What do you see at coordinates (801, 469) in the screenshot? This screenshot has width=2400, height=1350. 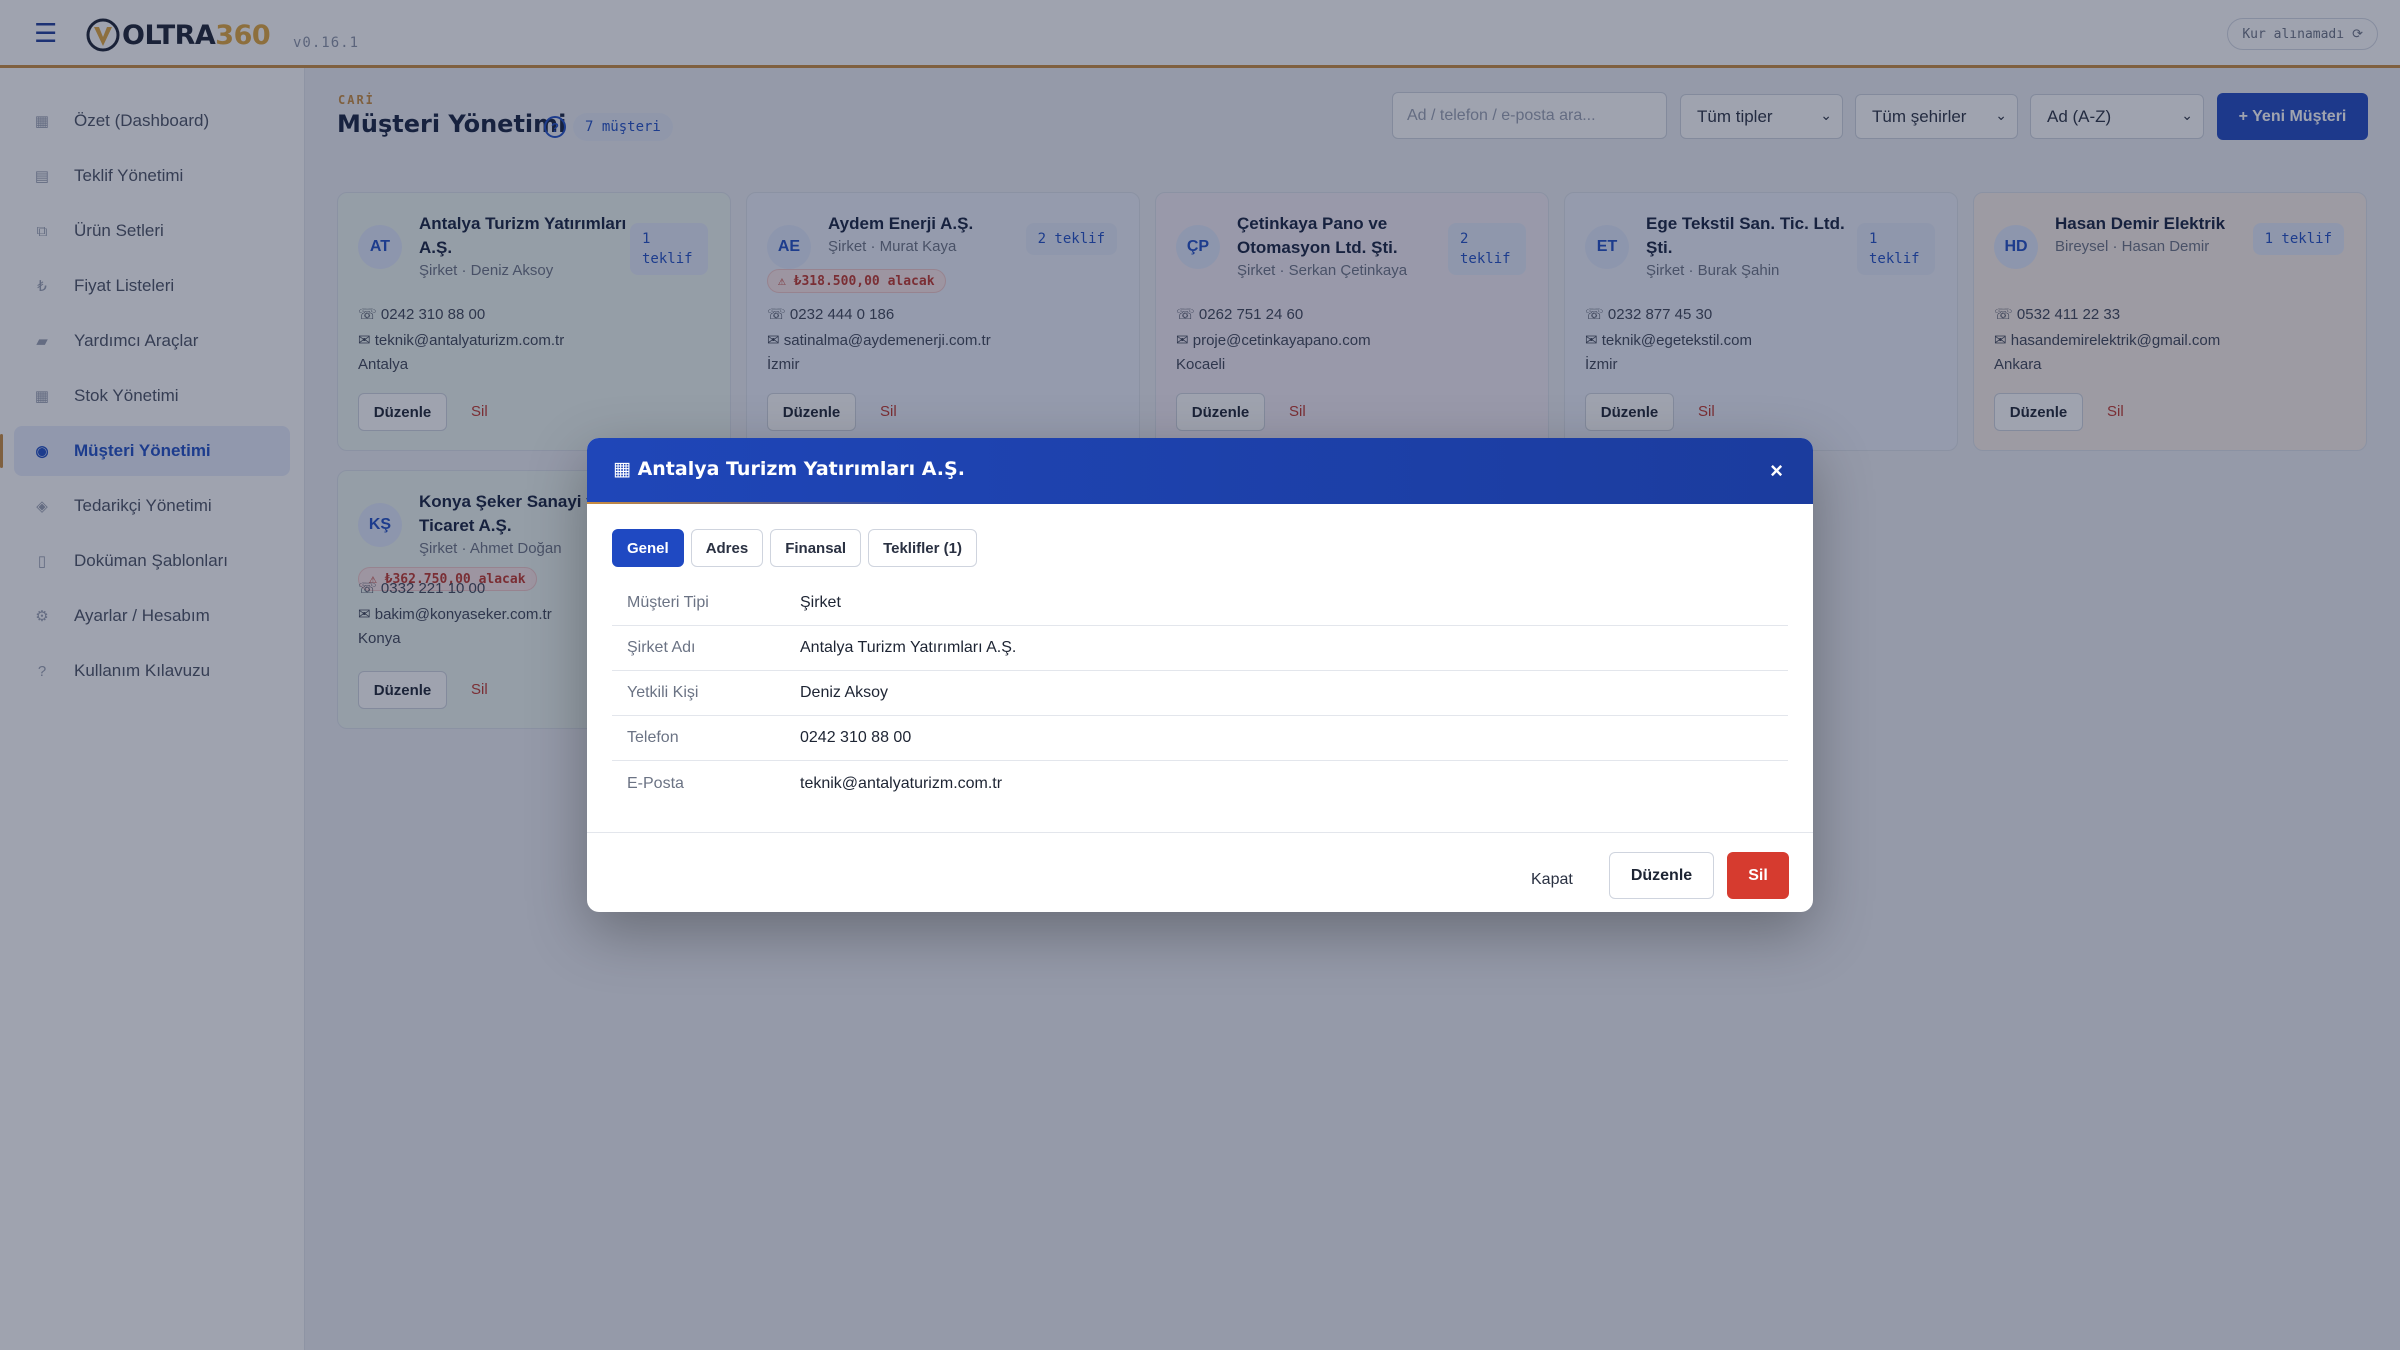 I see `modal-title-text: Antalya Turizm Yatırımları A.Ş.` at bounding box center [801, 469].